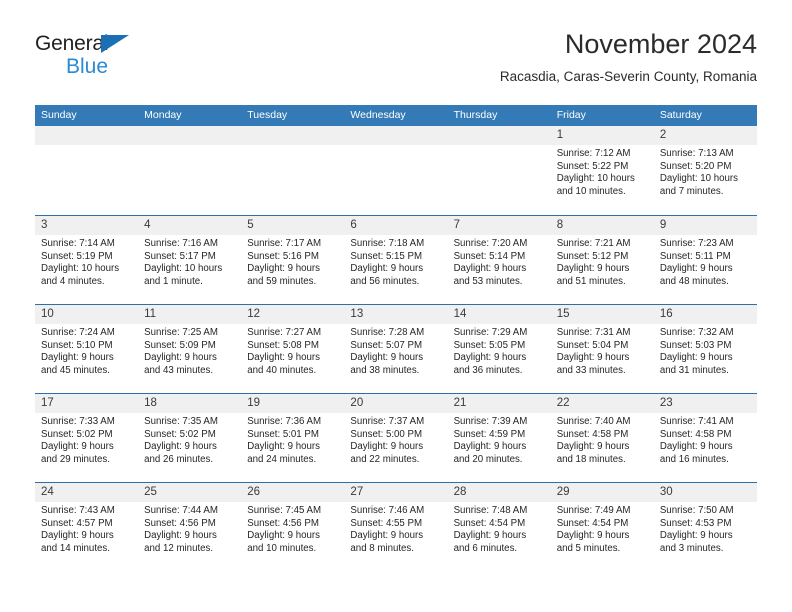 Image resolution: width=792 pixels, height=612 pixels. I want to click on sunset-text: Sunset: 4:53 PM, so click(695, 523).